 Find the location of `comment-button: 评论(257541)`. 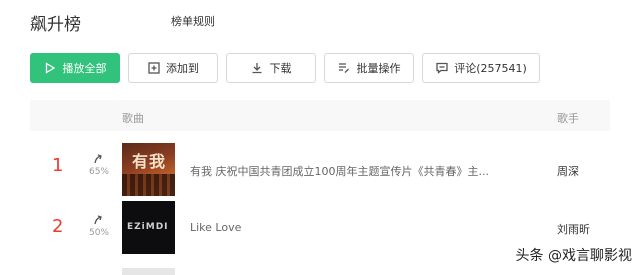

comment-button: 评论(257541) is located at coordinates (481, 68).